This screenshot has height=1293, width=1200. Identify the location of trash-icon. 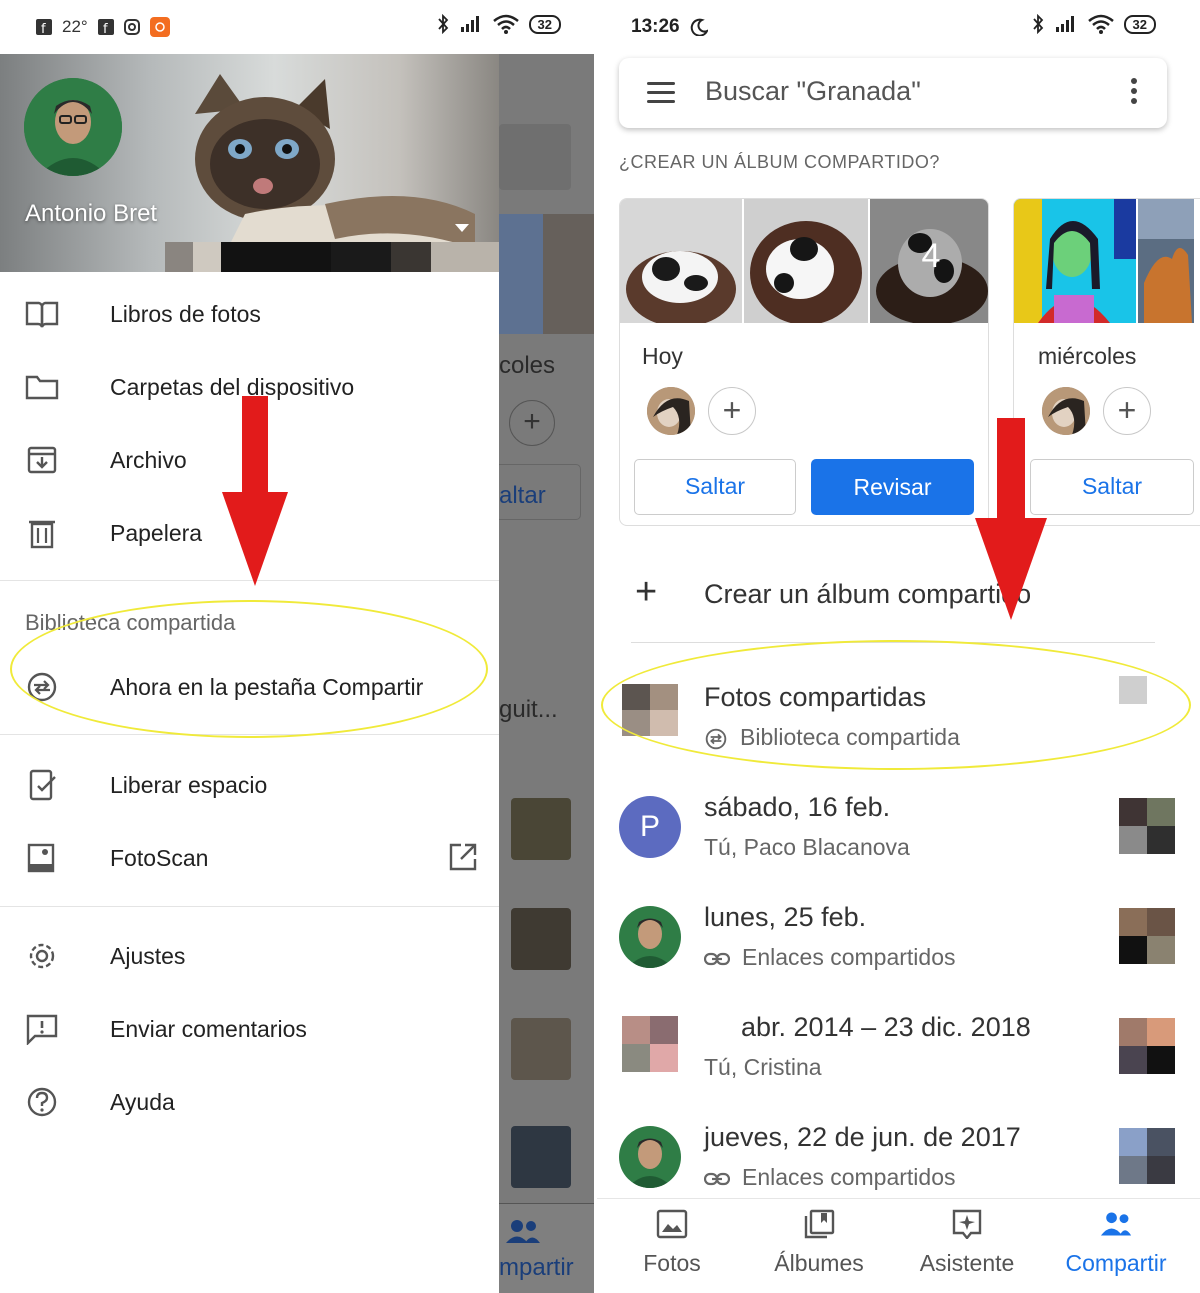
(42, 534).